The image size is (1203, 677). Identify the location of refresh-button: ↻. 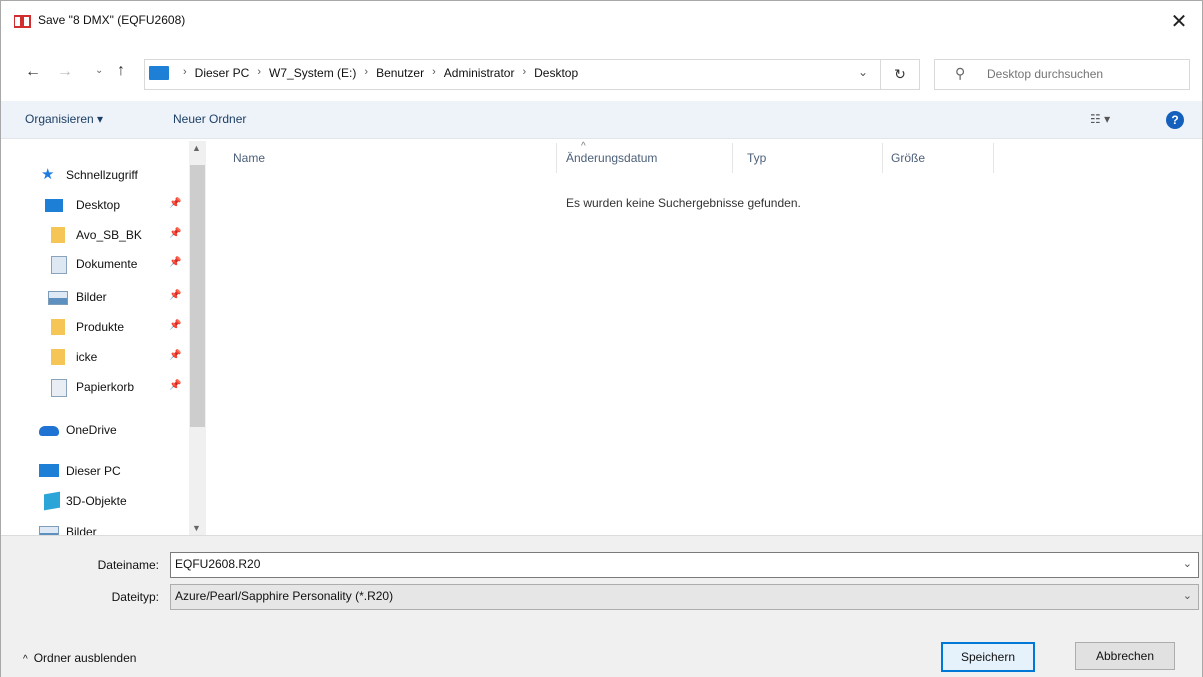
(900, 74).